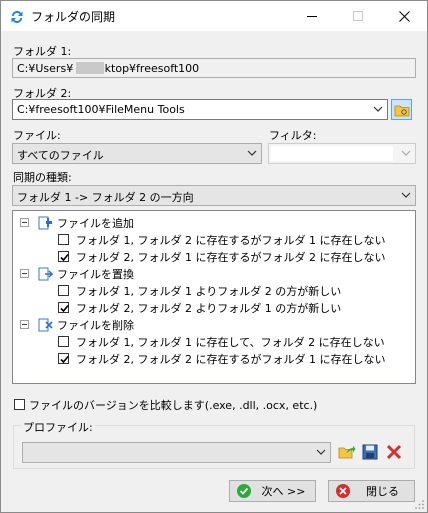  I want to click on load-profile-button, so click(347, 452).